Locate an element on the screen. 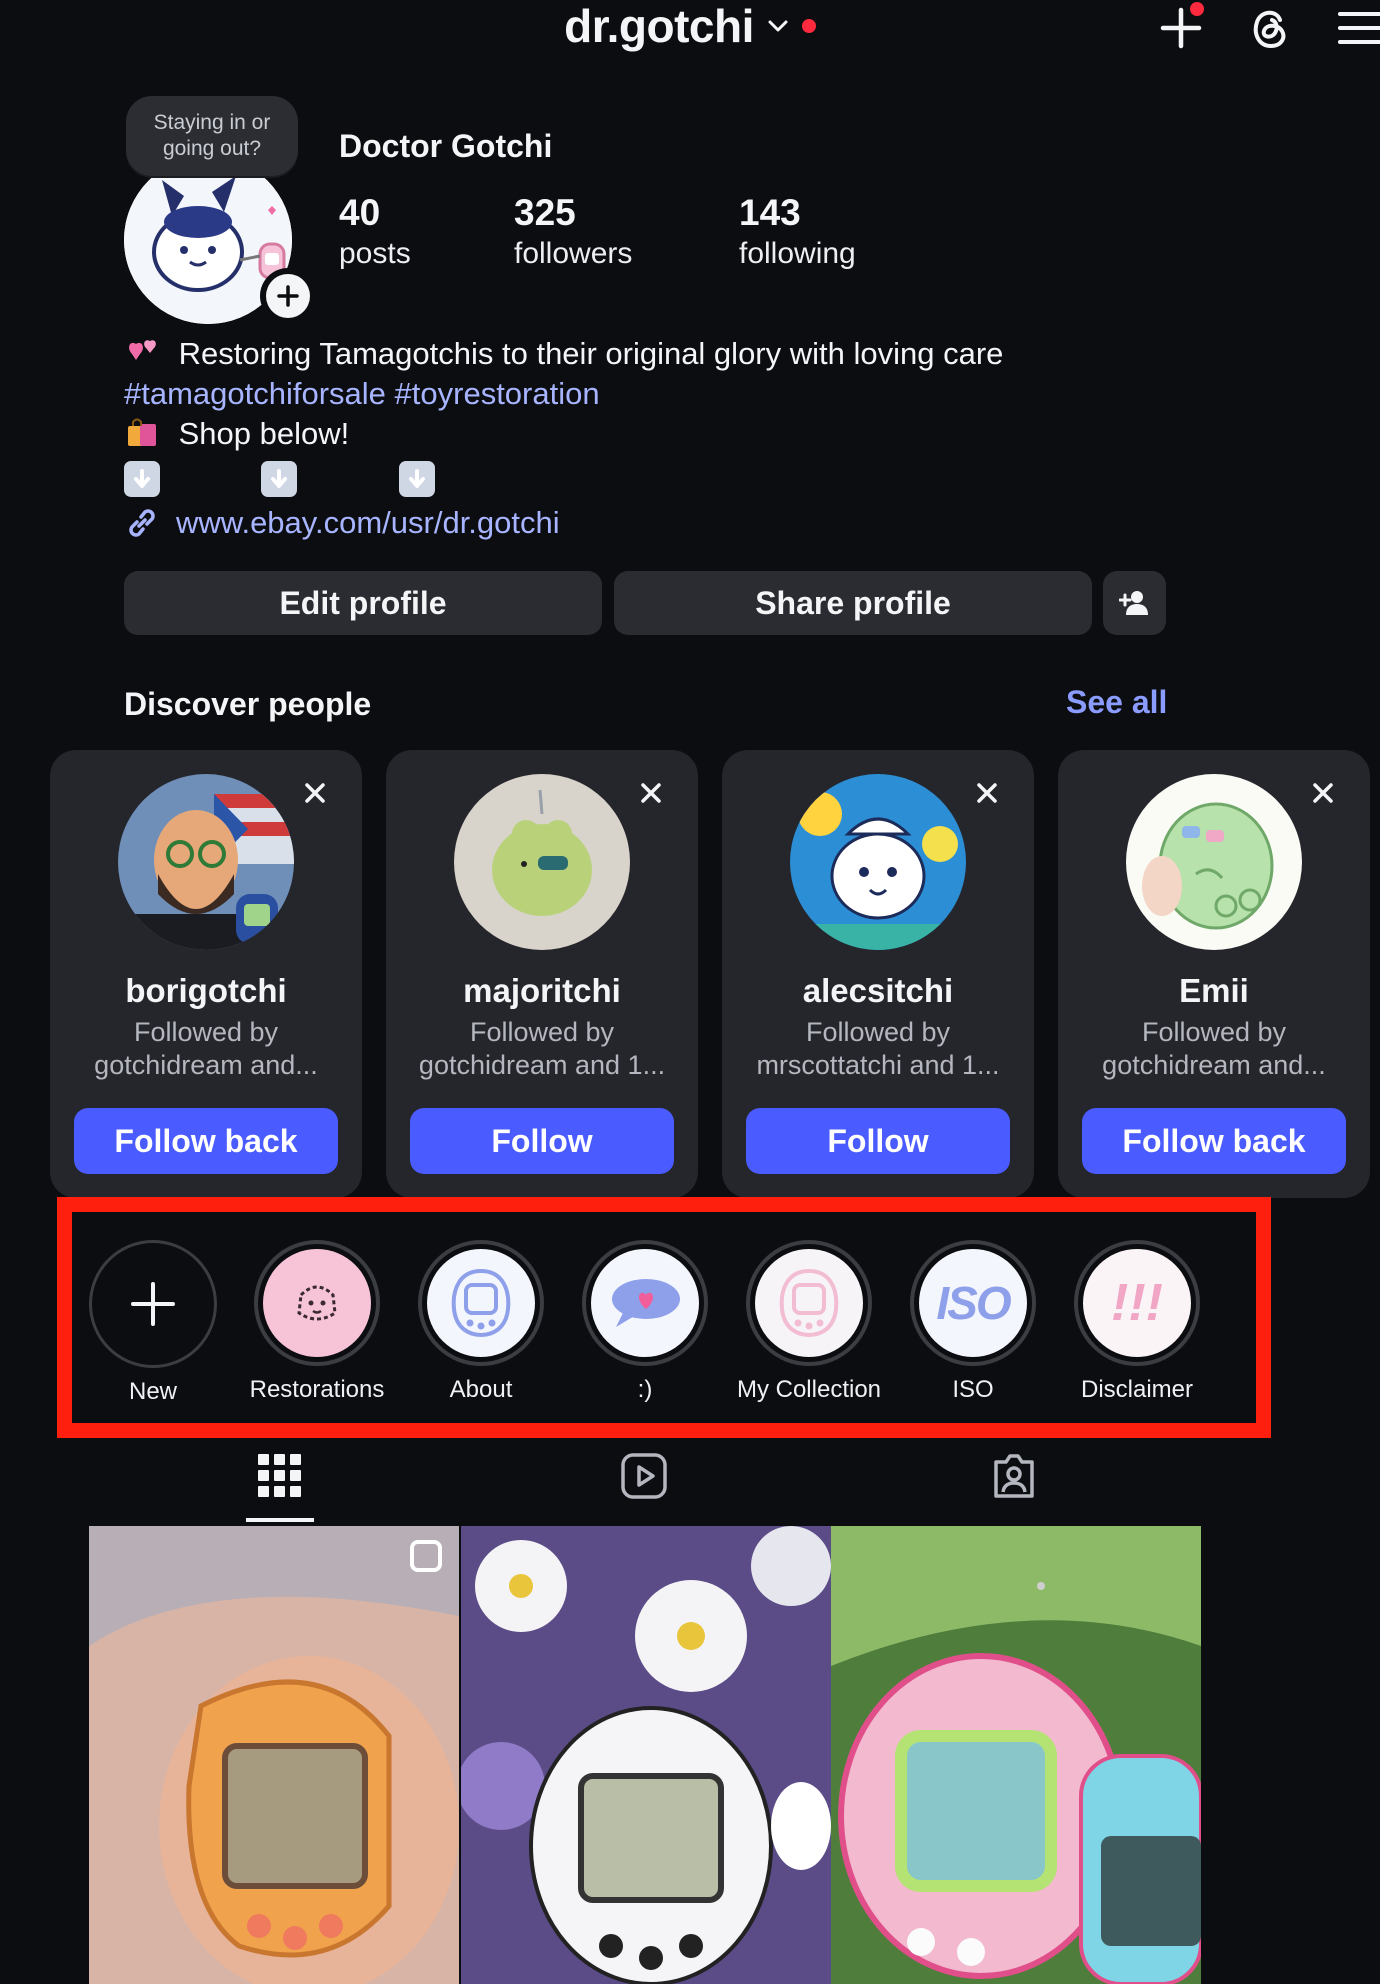 The width and height of the screenshot is (1380, 1984). bio-line: Shop below! is located at coordinates (236, 434).